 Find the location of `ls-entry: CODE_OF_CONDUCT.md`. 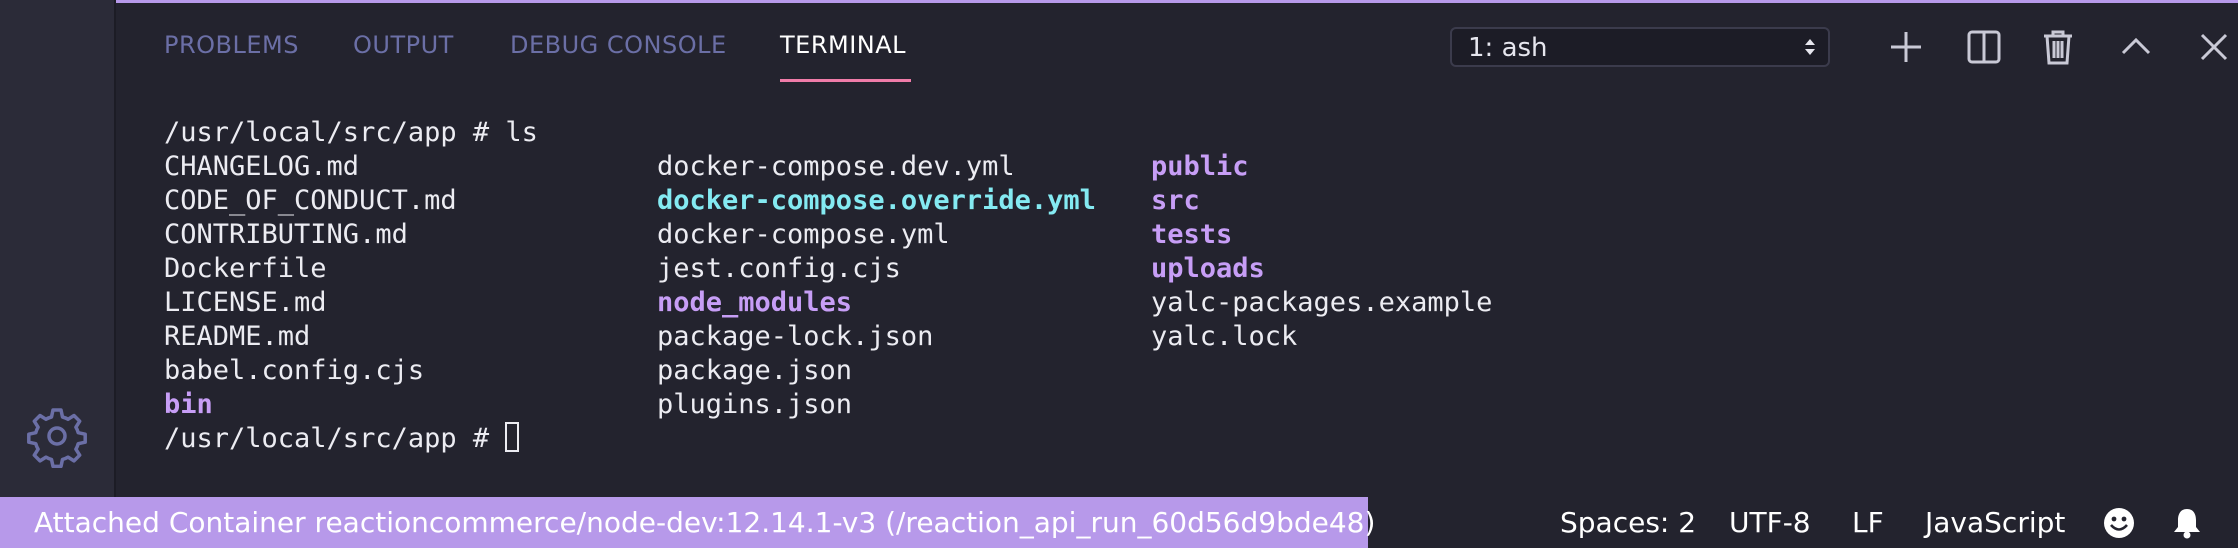

ls-entry: CODE_OF_CONDUCT.md is located at coordinates (310, 200).